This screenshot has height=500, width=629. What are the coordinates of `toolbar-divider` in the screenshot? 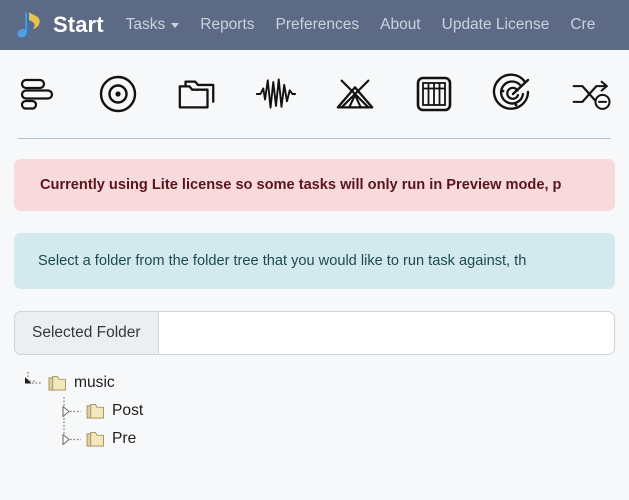 It's located at (314, 138).